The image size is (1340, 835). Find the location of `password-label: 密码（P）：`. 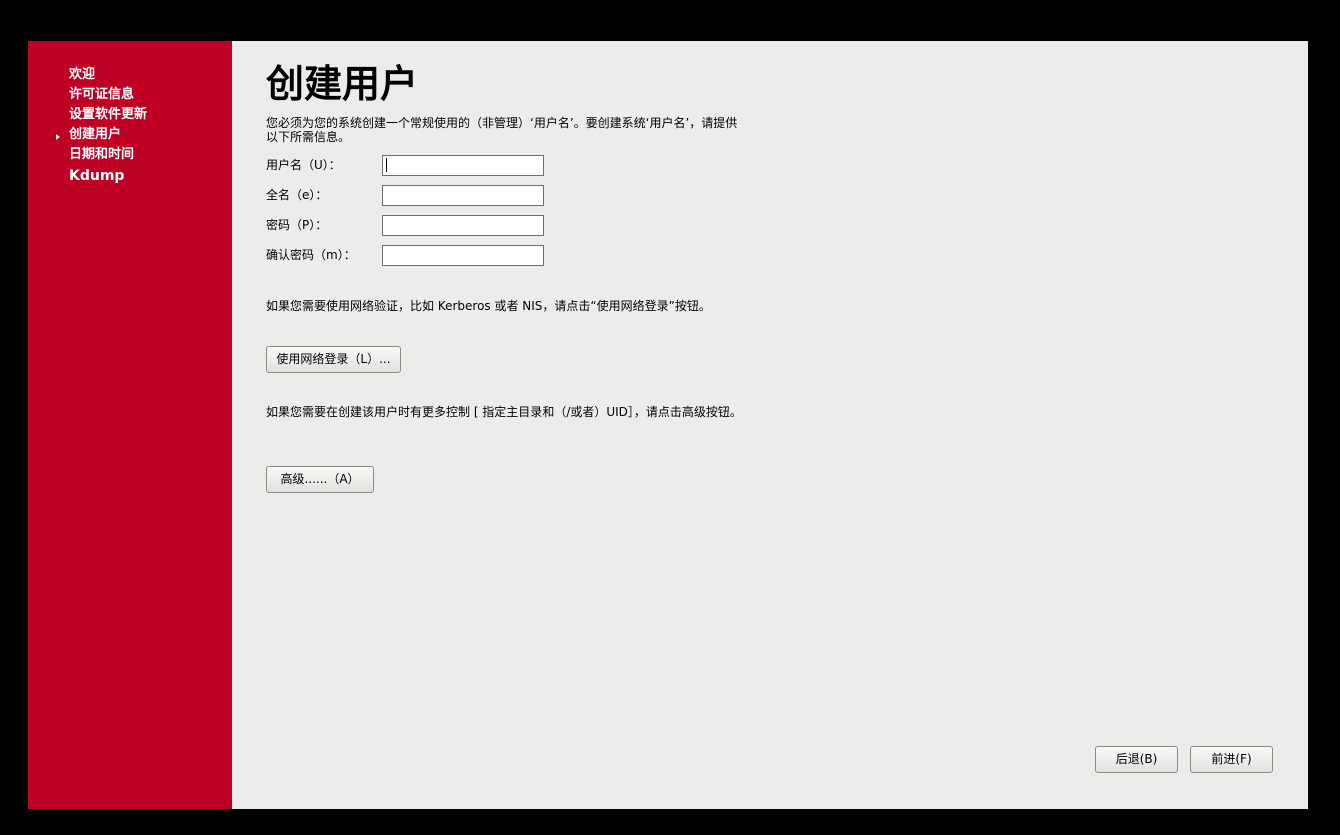

password-label: 密码（P）： is located at coordinates (297, 225).